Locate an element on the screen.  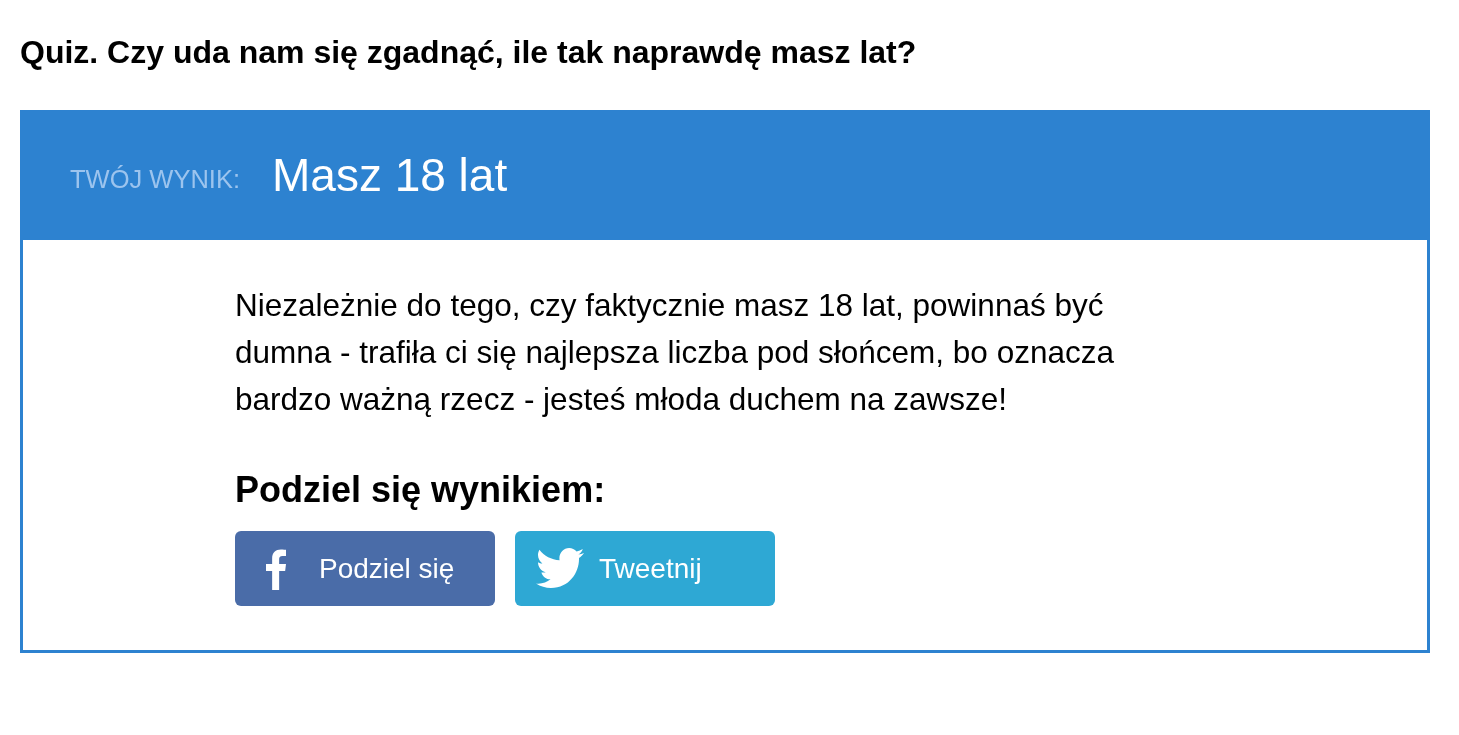
result-label: TWÓJ WYNIK: is located at coordinates (155, 178).